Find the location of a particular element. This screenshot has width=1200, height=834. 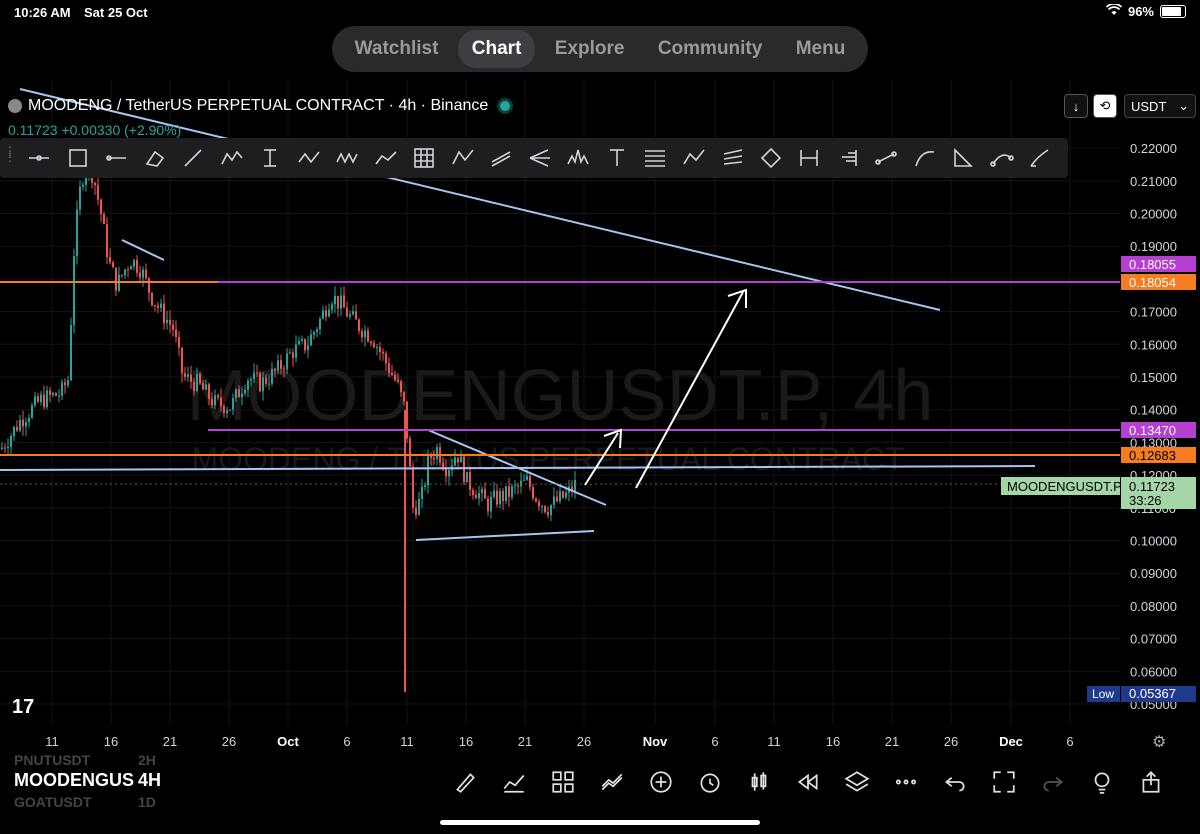

drag-handle-icon: ⋮ ⋮ is located at coordinates (10, 156).